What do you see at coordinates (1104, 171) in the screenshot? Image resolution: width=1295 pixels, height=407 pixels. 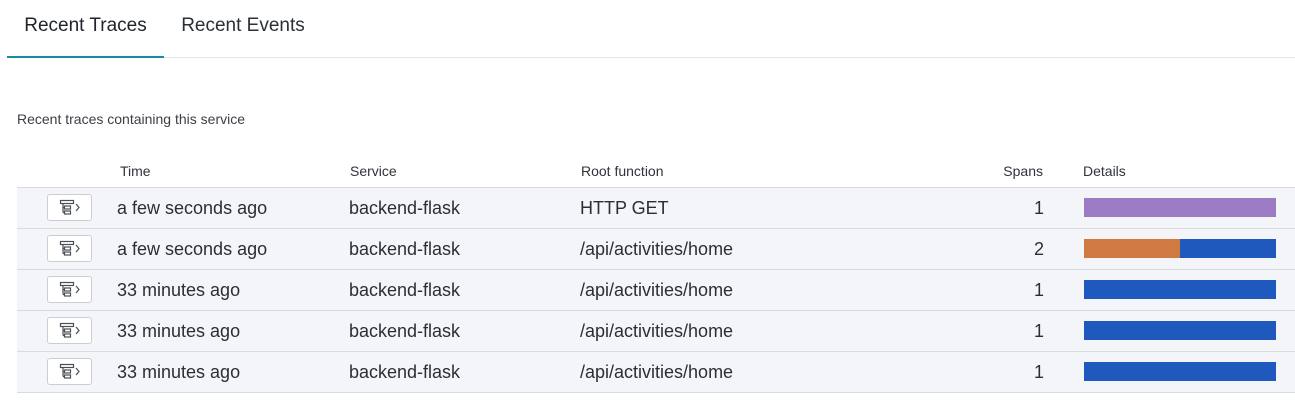 I see `column-header-details: Details` at bounding box center [1104, 171].